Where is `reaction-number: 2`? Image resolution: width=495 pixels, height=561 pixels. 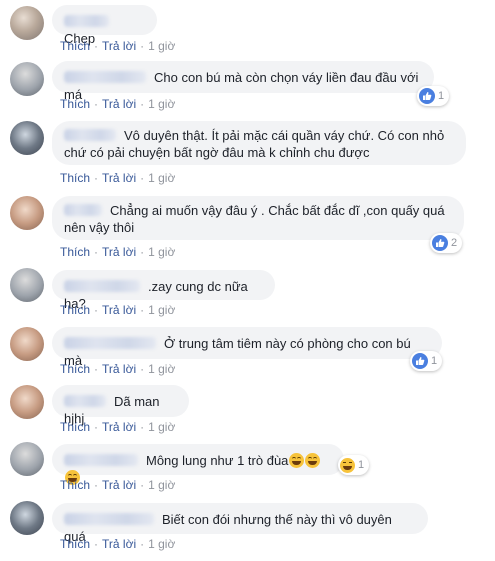 reaction-number: 2 is located at coordinates (454, 243).